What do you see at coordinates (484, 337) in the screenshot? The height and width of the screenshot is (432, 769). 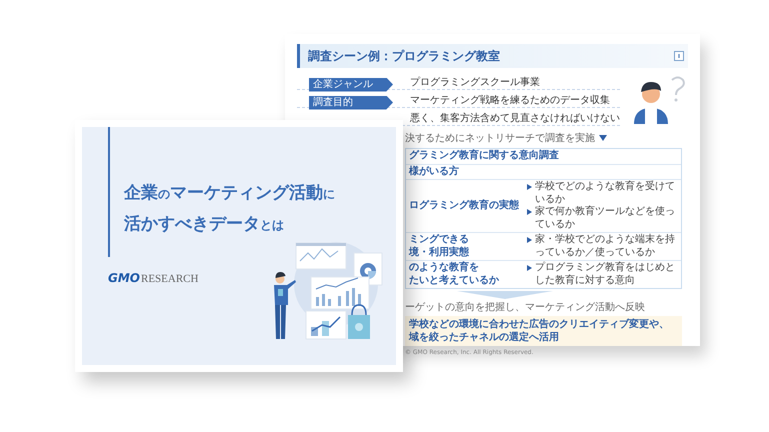 I see `highlight-text: 域を絞ったチャネルの選定へ活用` at bounding box center [484, 337].